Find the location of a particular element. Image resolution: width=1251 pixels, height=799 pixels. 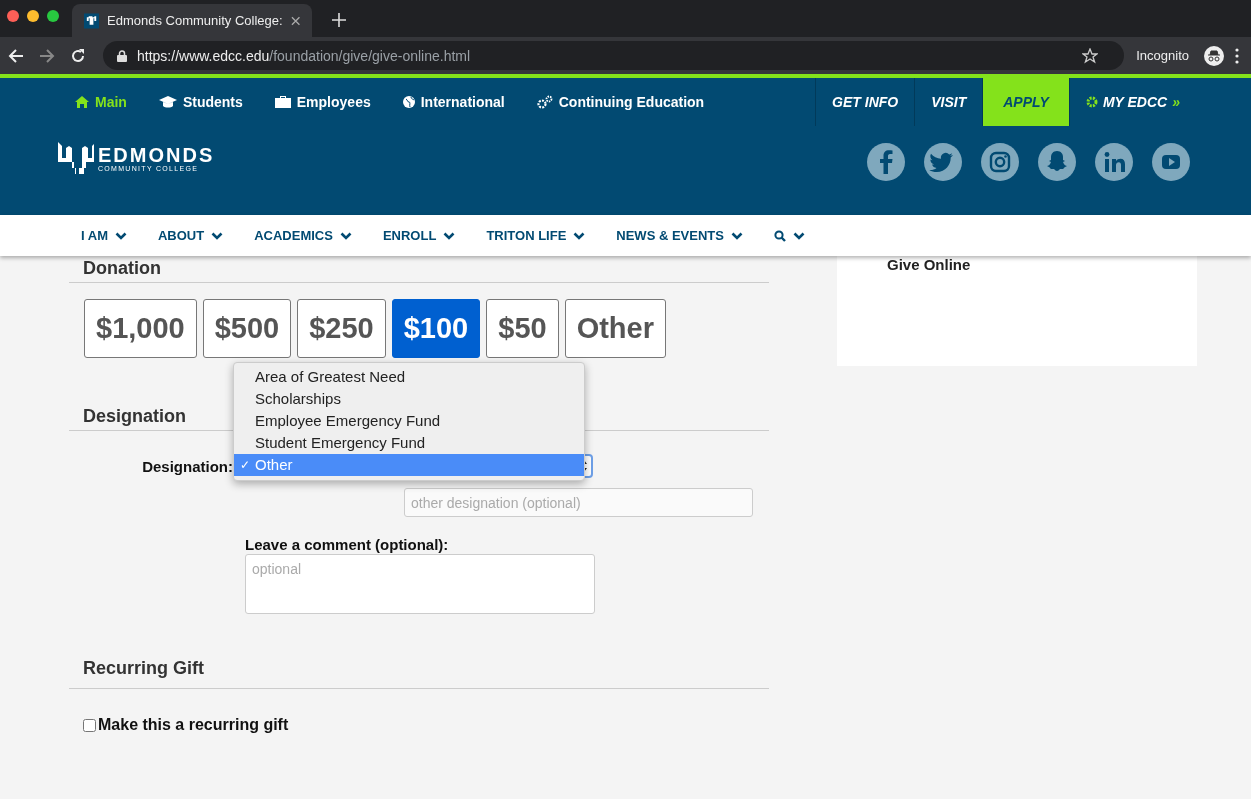

home-icon is located at coordinates (82, 102).